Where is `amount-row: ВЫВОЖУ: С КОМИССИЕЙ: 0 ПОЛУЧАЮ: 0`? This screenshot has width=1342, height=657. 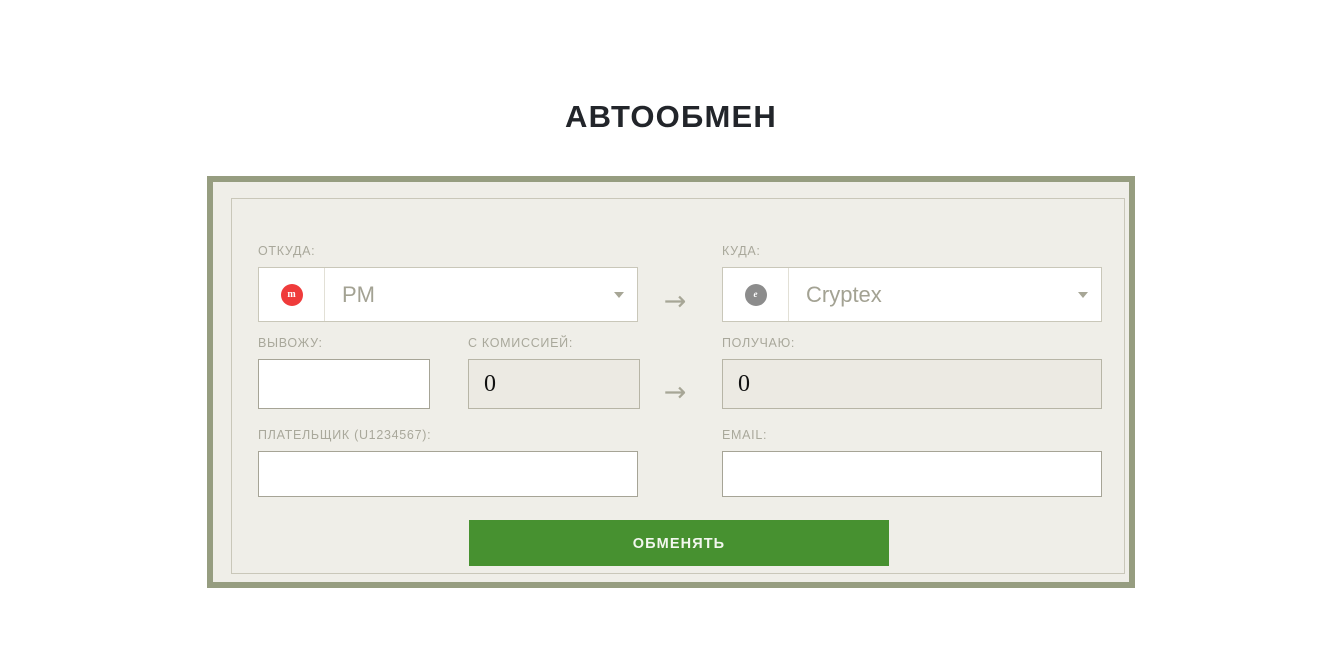 amount-row: ВЫВОЖУ: С КОМИССИЕЙ: 0 ПОЛУЧАЮ: 0 is located at coordinates (679, 372).